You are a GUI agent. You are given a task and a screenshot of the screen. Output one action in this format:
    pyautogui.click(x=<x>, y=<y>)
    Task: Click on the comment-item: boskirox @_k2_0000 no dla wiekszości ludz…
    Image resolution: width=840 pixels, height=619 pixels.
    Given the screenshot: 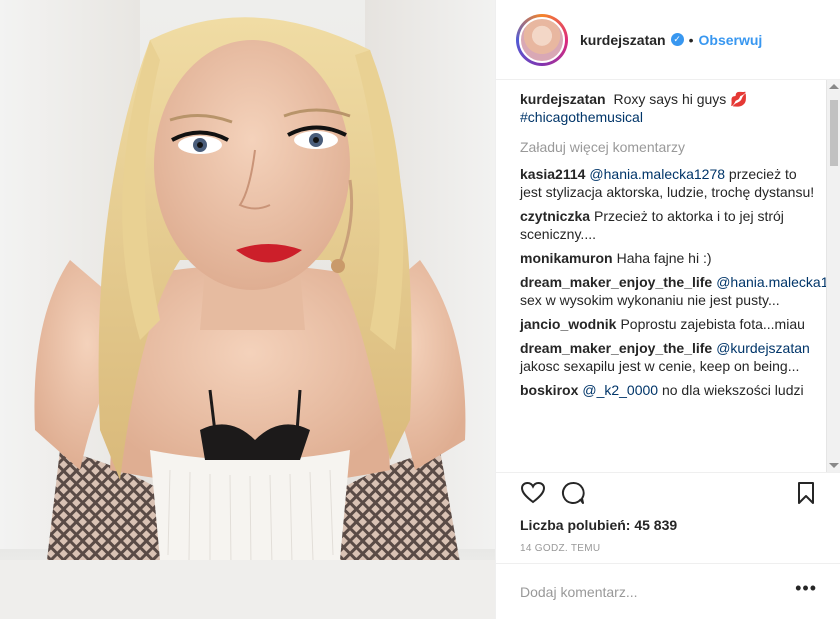 What is the action you would take?
    pyautogui.click(x=669, y=390)
    